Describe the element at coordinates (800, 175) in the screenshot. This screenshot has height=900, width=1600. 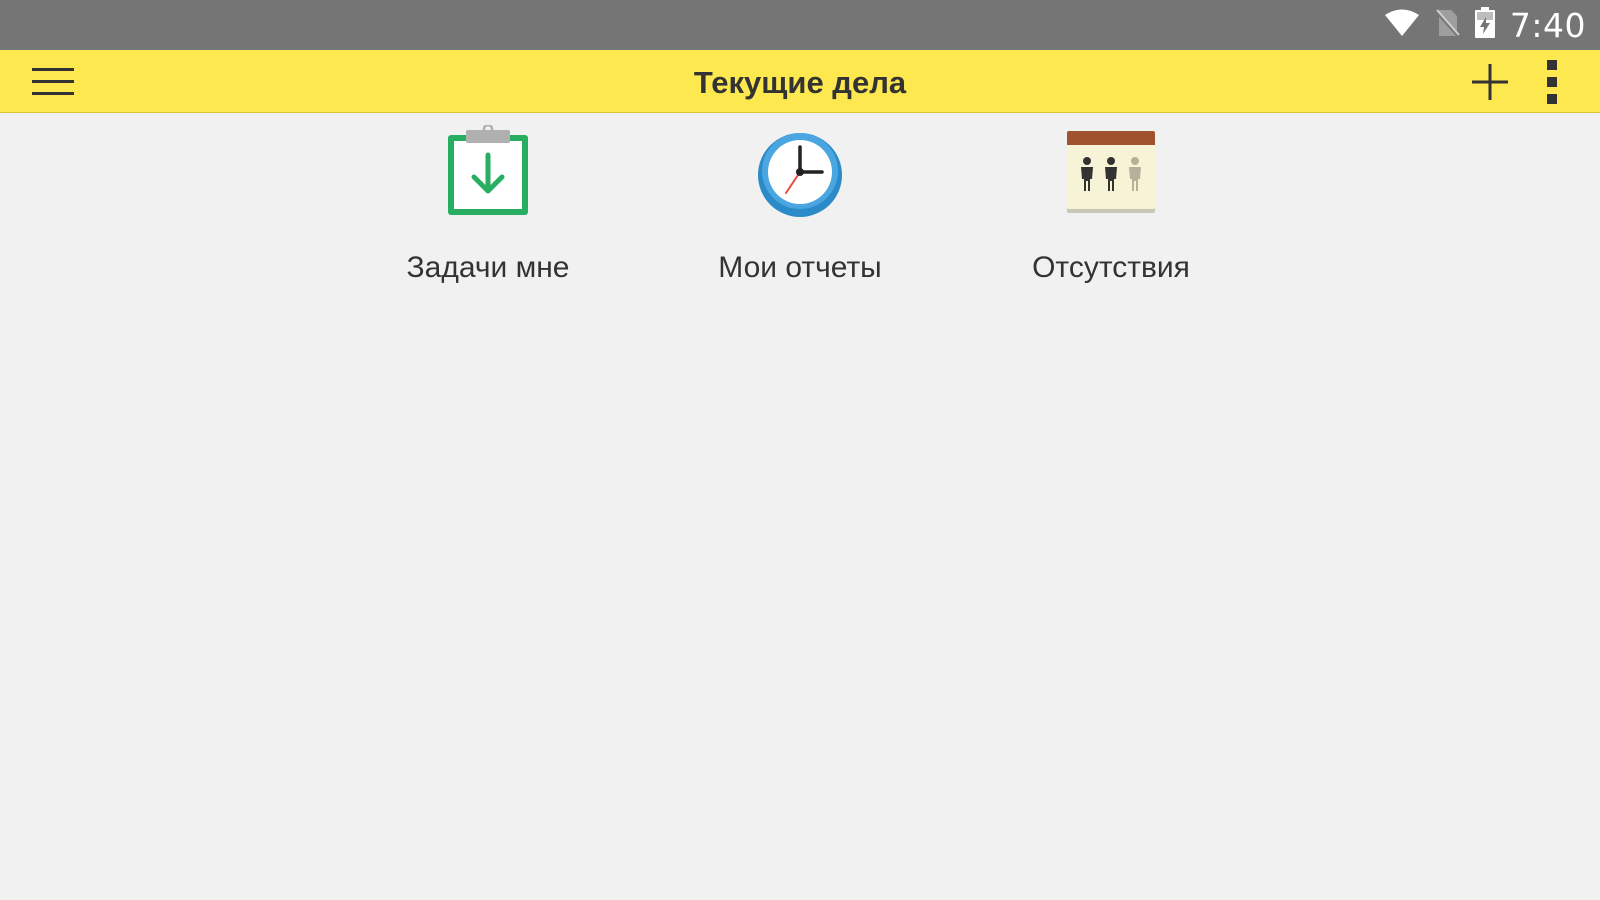
I see `clock-icon` at that location.